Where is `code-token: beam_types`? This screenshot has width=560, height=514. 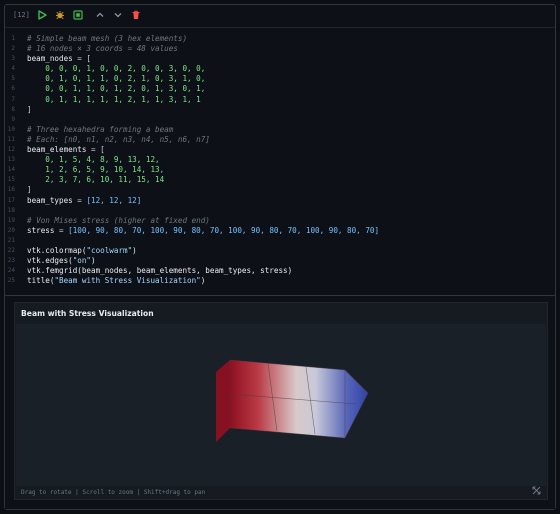 code-token: beam_types is located at coordinates (50, 200).